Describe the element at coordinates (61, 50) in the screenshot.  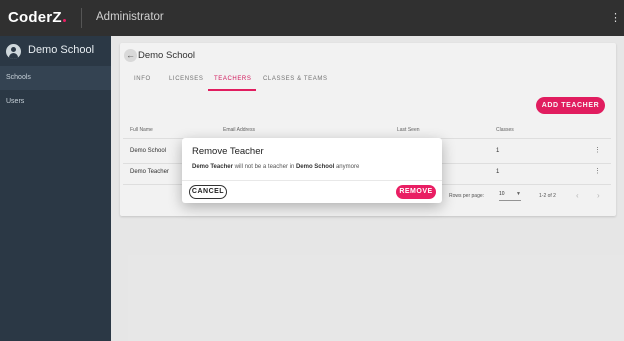
I see `sidebar-school-name: Demo School` at that location.